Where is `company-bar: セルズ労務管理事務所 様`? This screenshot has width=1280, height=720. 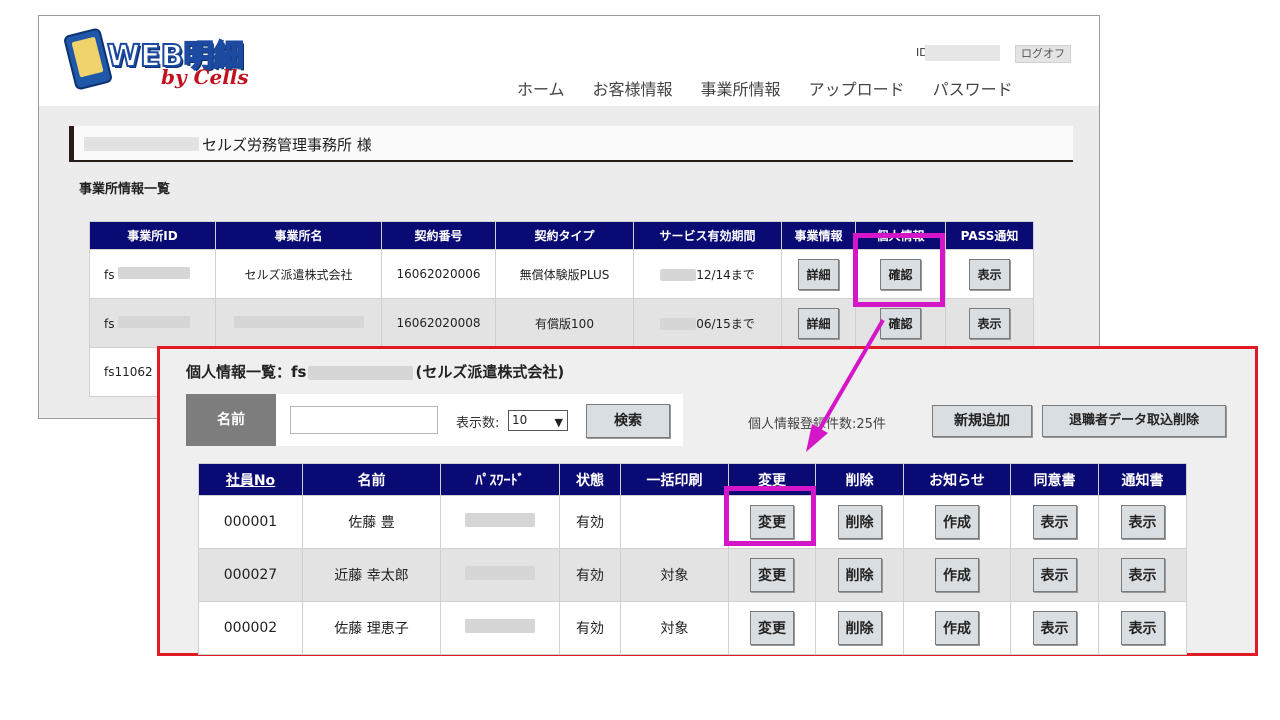 company-bar: セルズ労務管理事務所 様 is located at coordinates (571, 144).